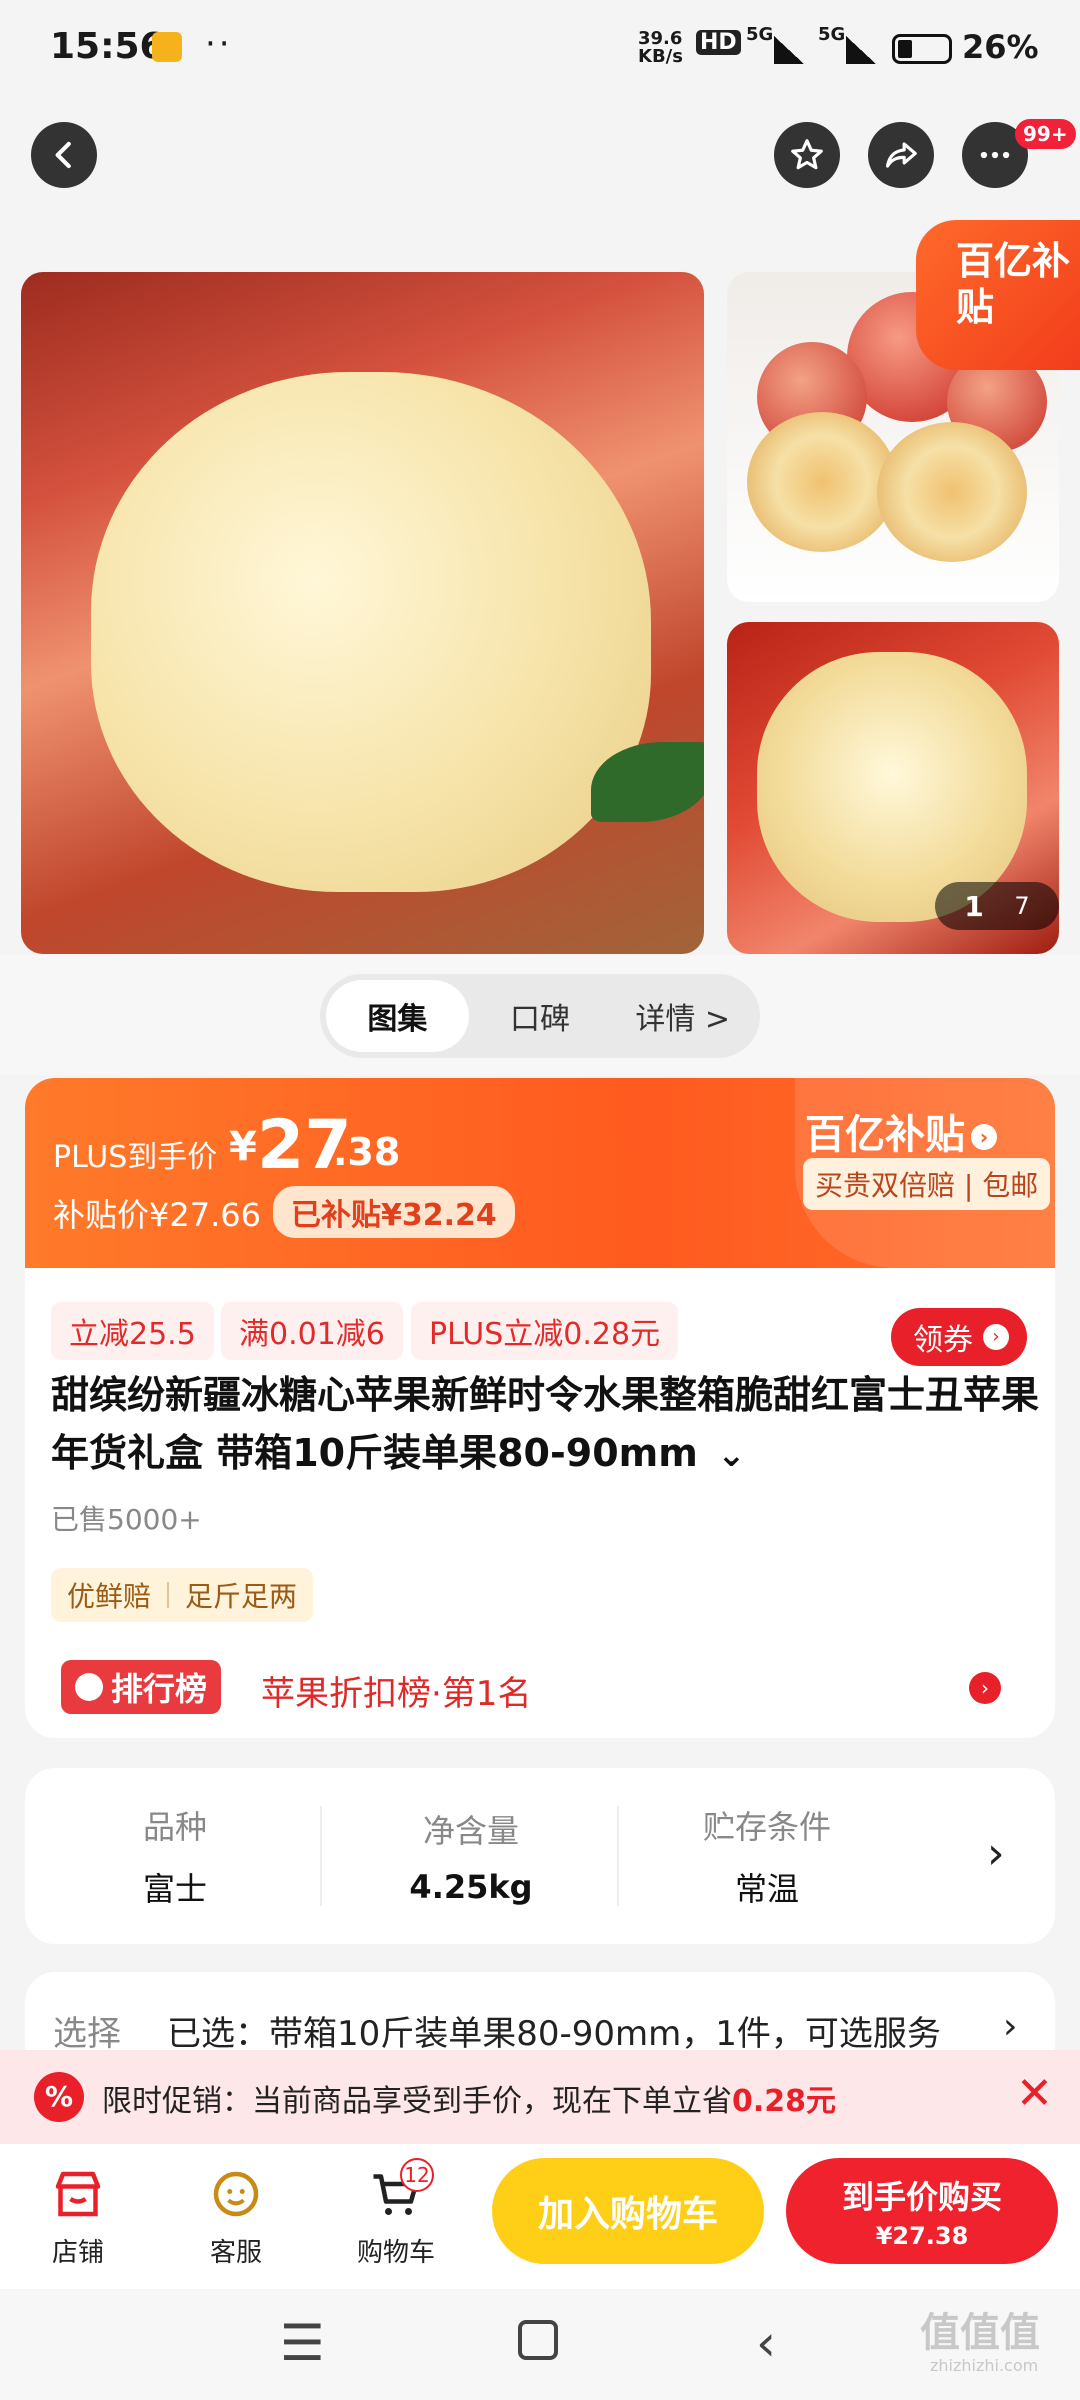 This screenshot has height=2400, width=1080. What do you see at coordinates (312, 1331) in the screenshot?
I see `coupon-chip: 满0.01减6` at bounding box center [312, 1331].